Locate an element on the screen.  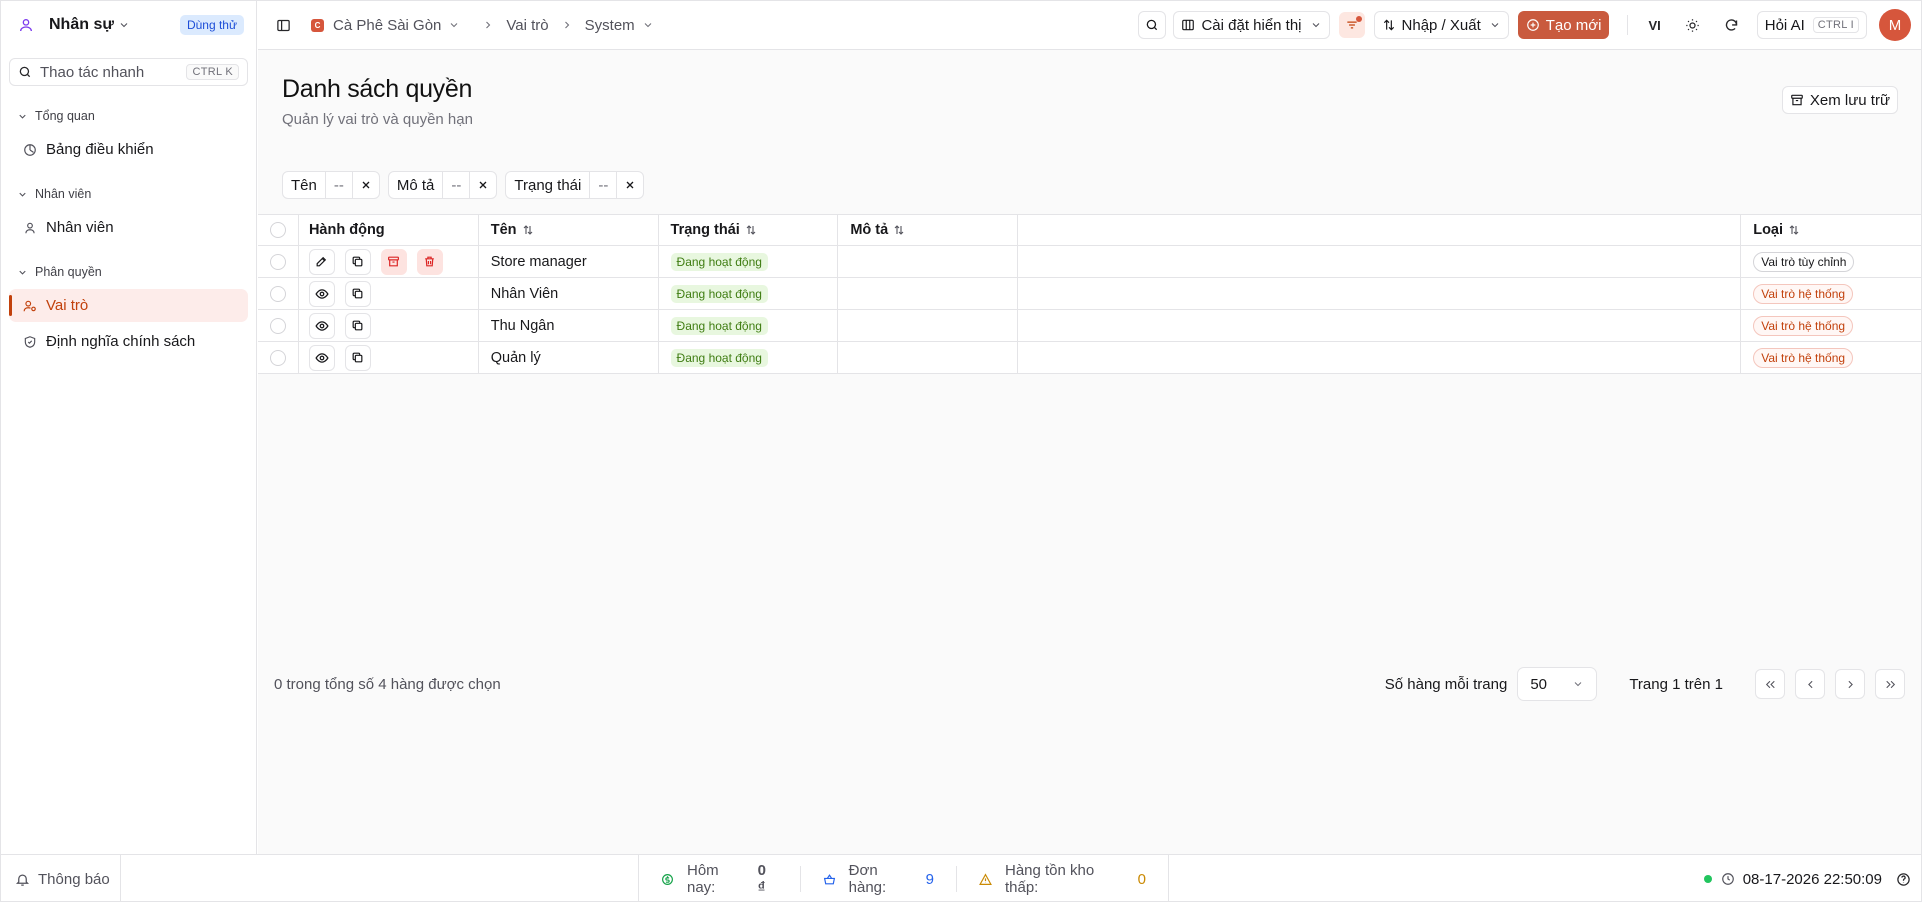
sidebar-item-employees: Nhân viên is located at coordinates (128, 227).